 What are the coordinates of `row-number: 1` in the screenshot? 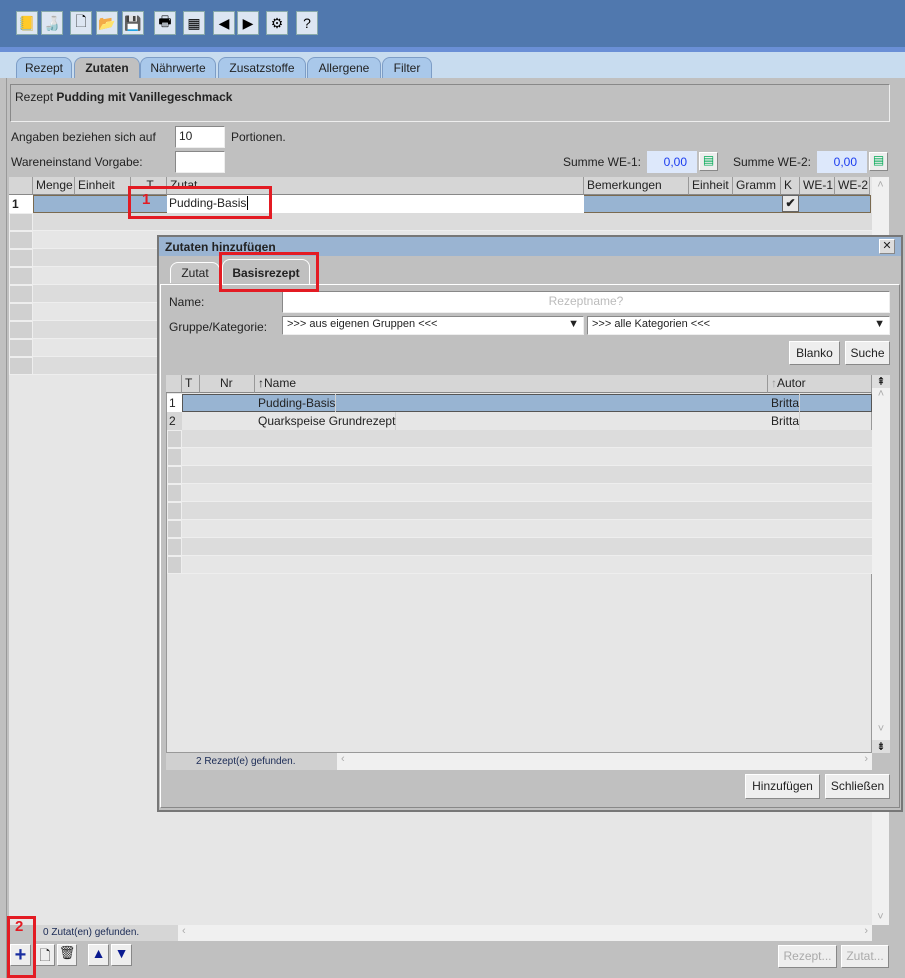 It's located at (174, 403).